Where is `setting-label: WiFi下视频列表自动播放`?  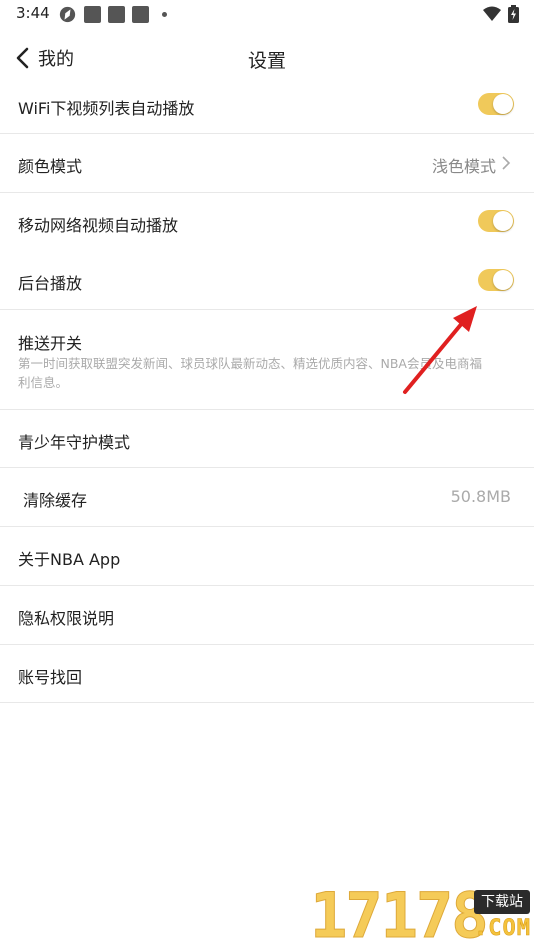
setting-label: WiFi下视频列表自动播放 is located at coordinates (106, 108).